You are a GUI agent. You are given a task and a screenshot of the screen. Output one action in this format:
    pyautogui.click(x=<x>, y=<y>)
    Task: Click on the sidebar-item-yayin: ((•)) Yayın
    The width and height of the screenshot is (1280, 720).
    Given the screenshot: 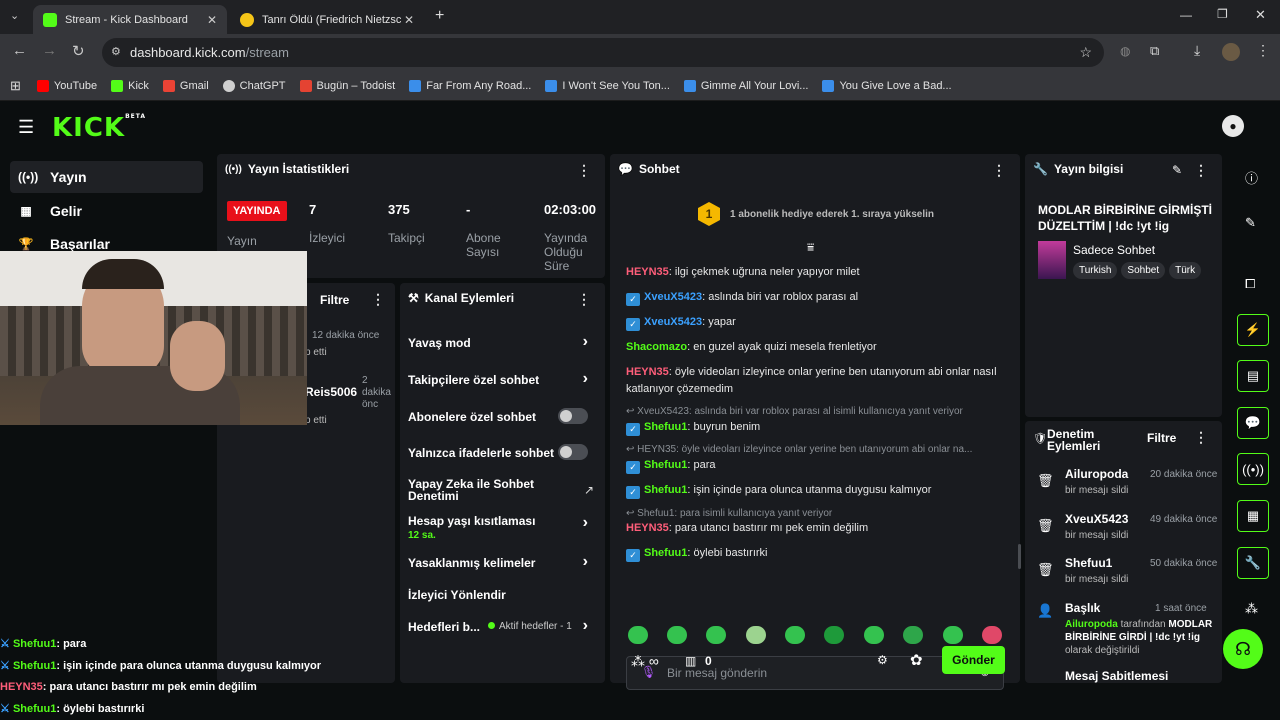 What is the action you would take?
    pyautogui.click(x=106, y=177)
    